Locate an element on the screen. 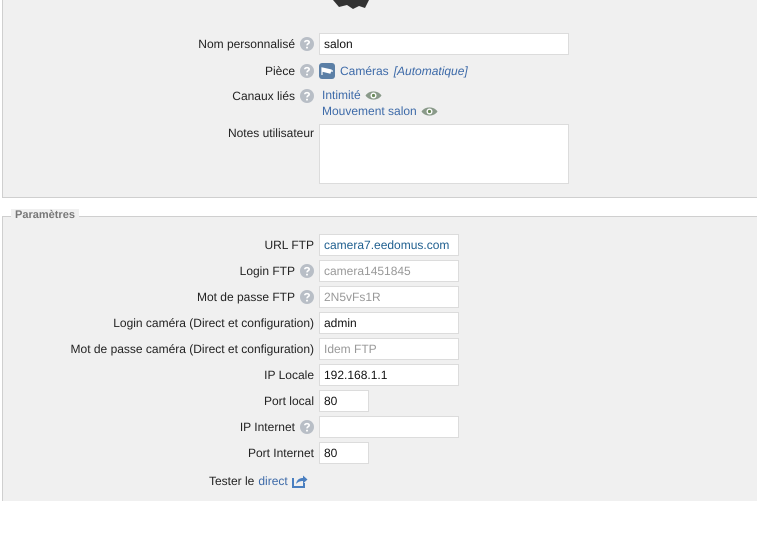  field-label: Nom personnalisé is located at coordinates (246, 44).